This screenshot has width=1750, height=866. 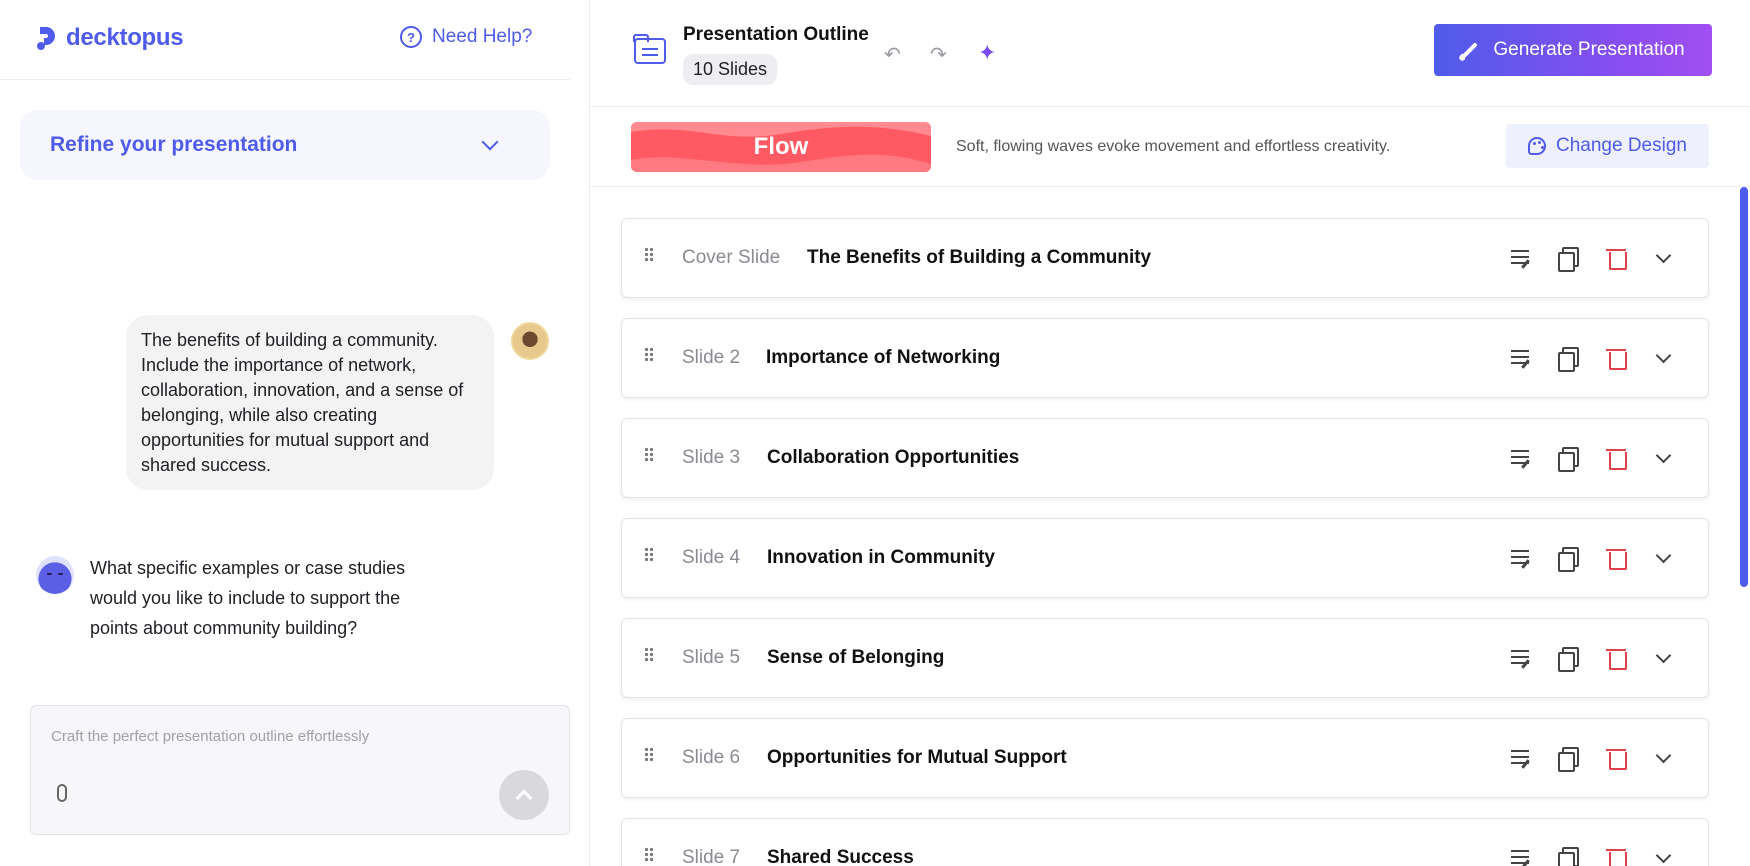 I want to click on slide-title: The Benefits of Building a Community, so click(x=979, y=257).